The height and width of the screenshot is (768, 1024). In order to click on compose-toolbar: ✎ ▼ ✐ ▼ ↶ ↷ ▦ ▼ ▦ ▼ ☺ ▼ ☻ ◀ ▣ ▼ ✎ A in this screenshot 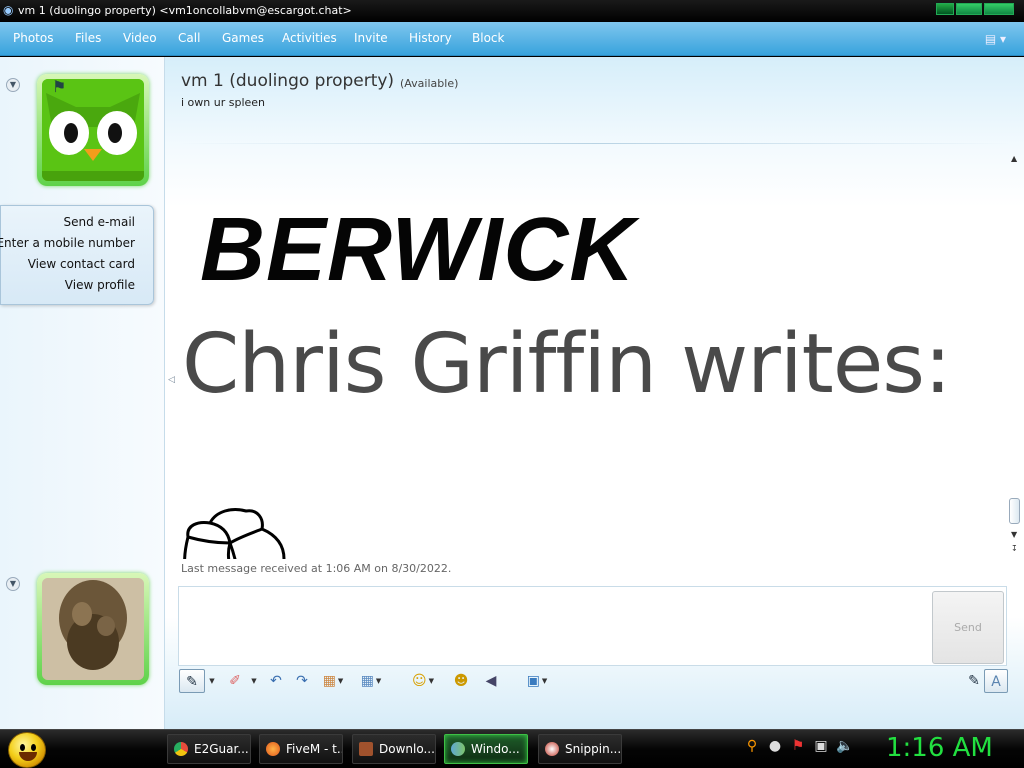, I will do `click(593, 682)`.